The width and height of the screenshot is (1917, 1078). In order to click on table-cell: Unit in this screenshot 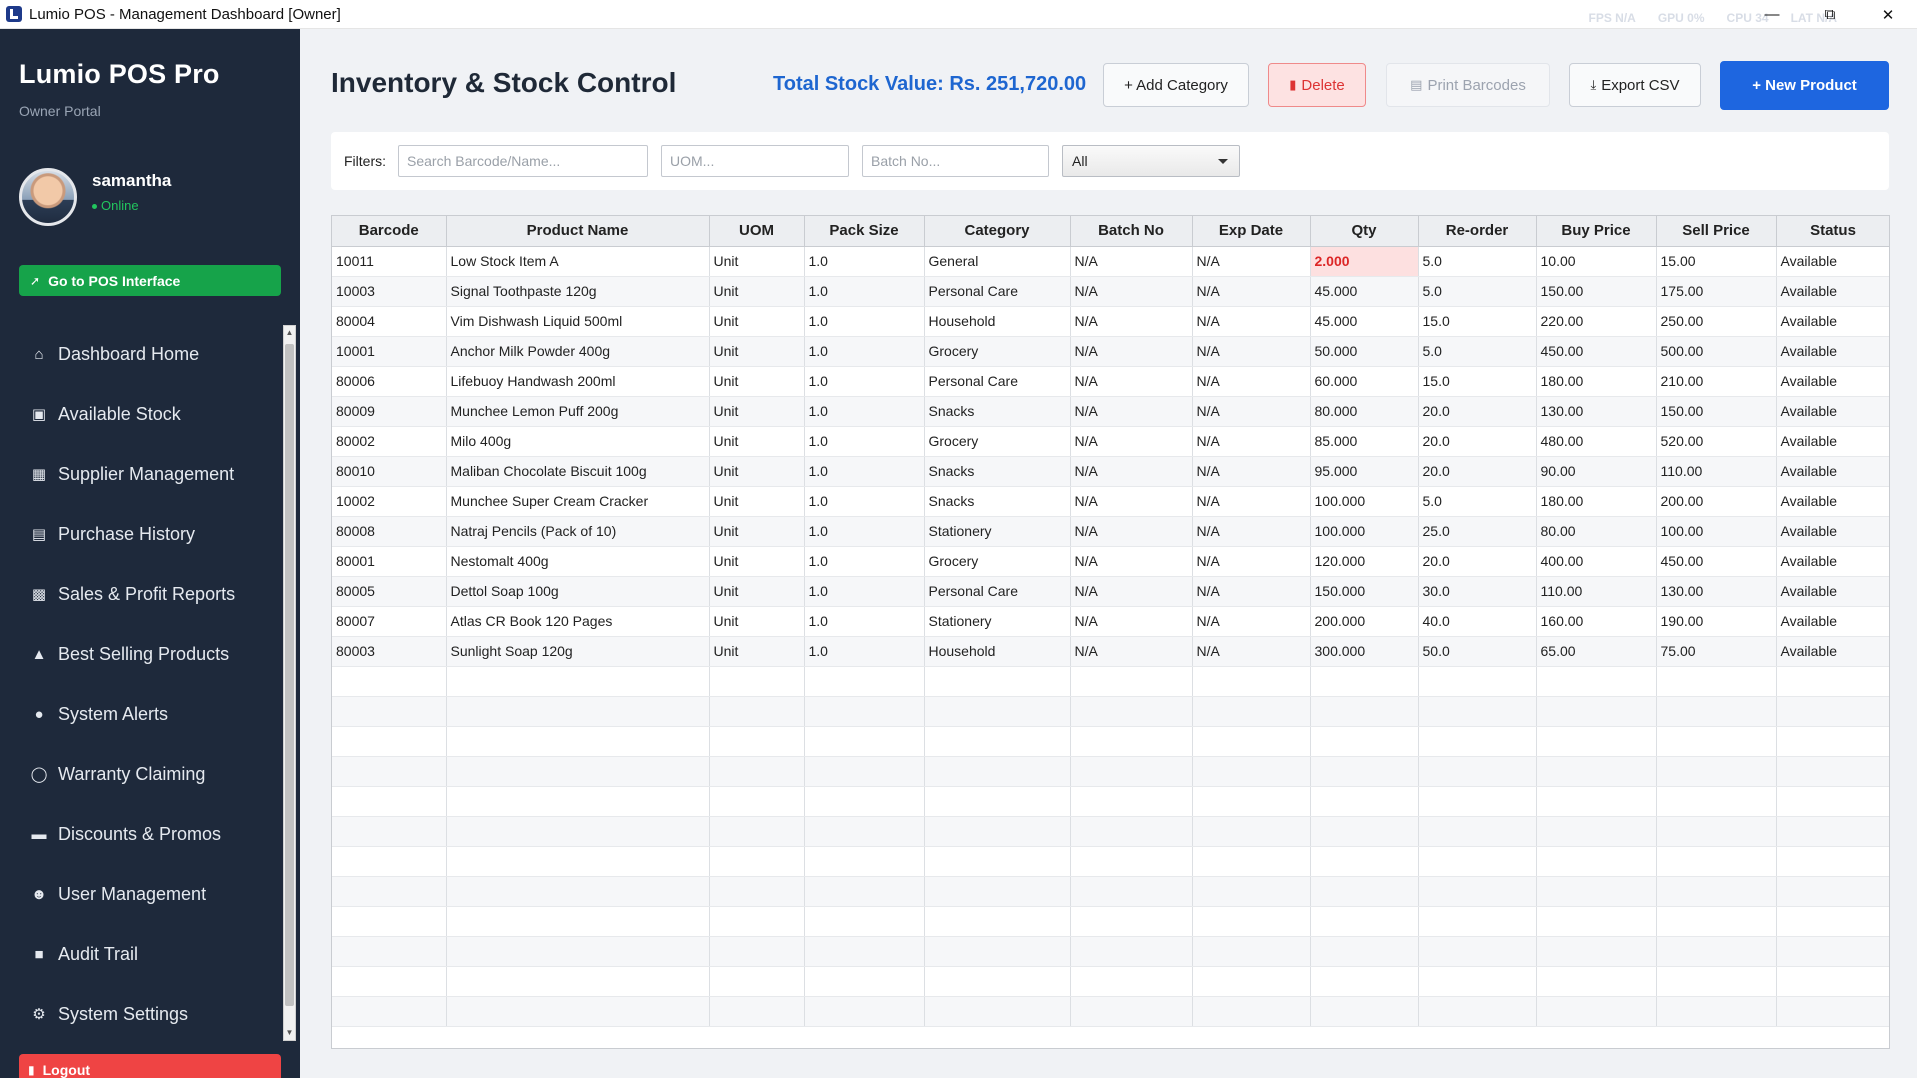, I will do `click(757, 291)`.